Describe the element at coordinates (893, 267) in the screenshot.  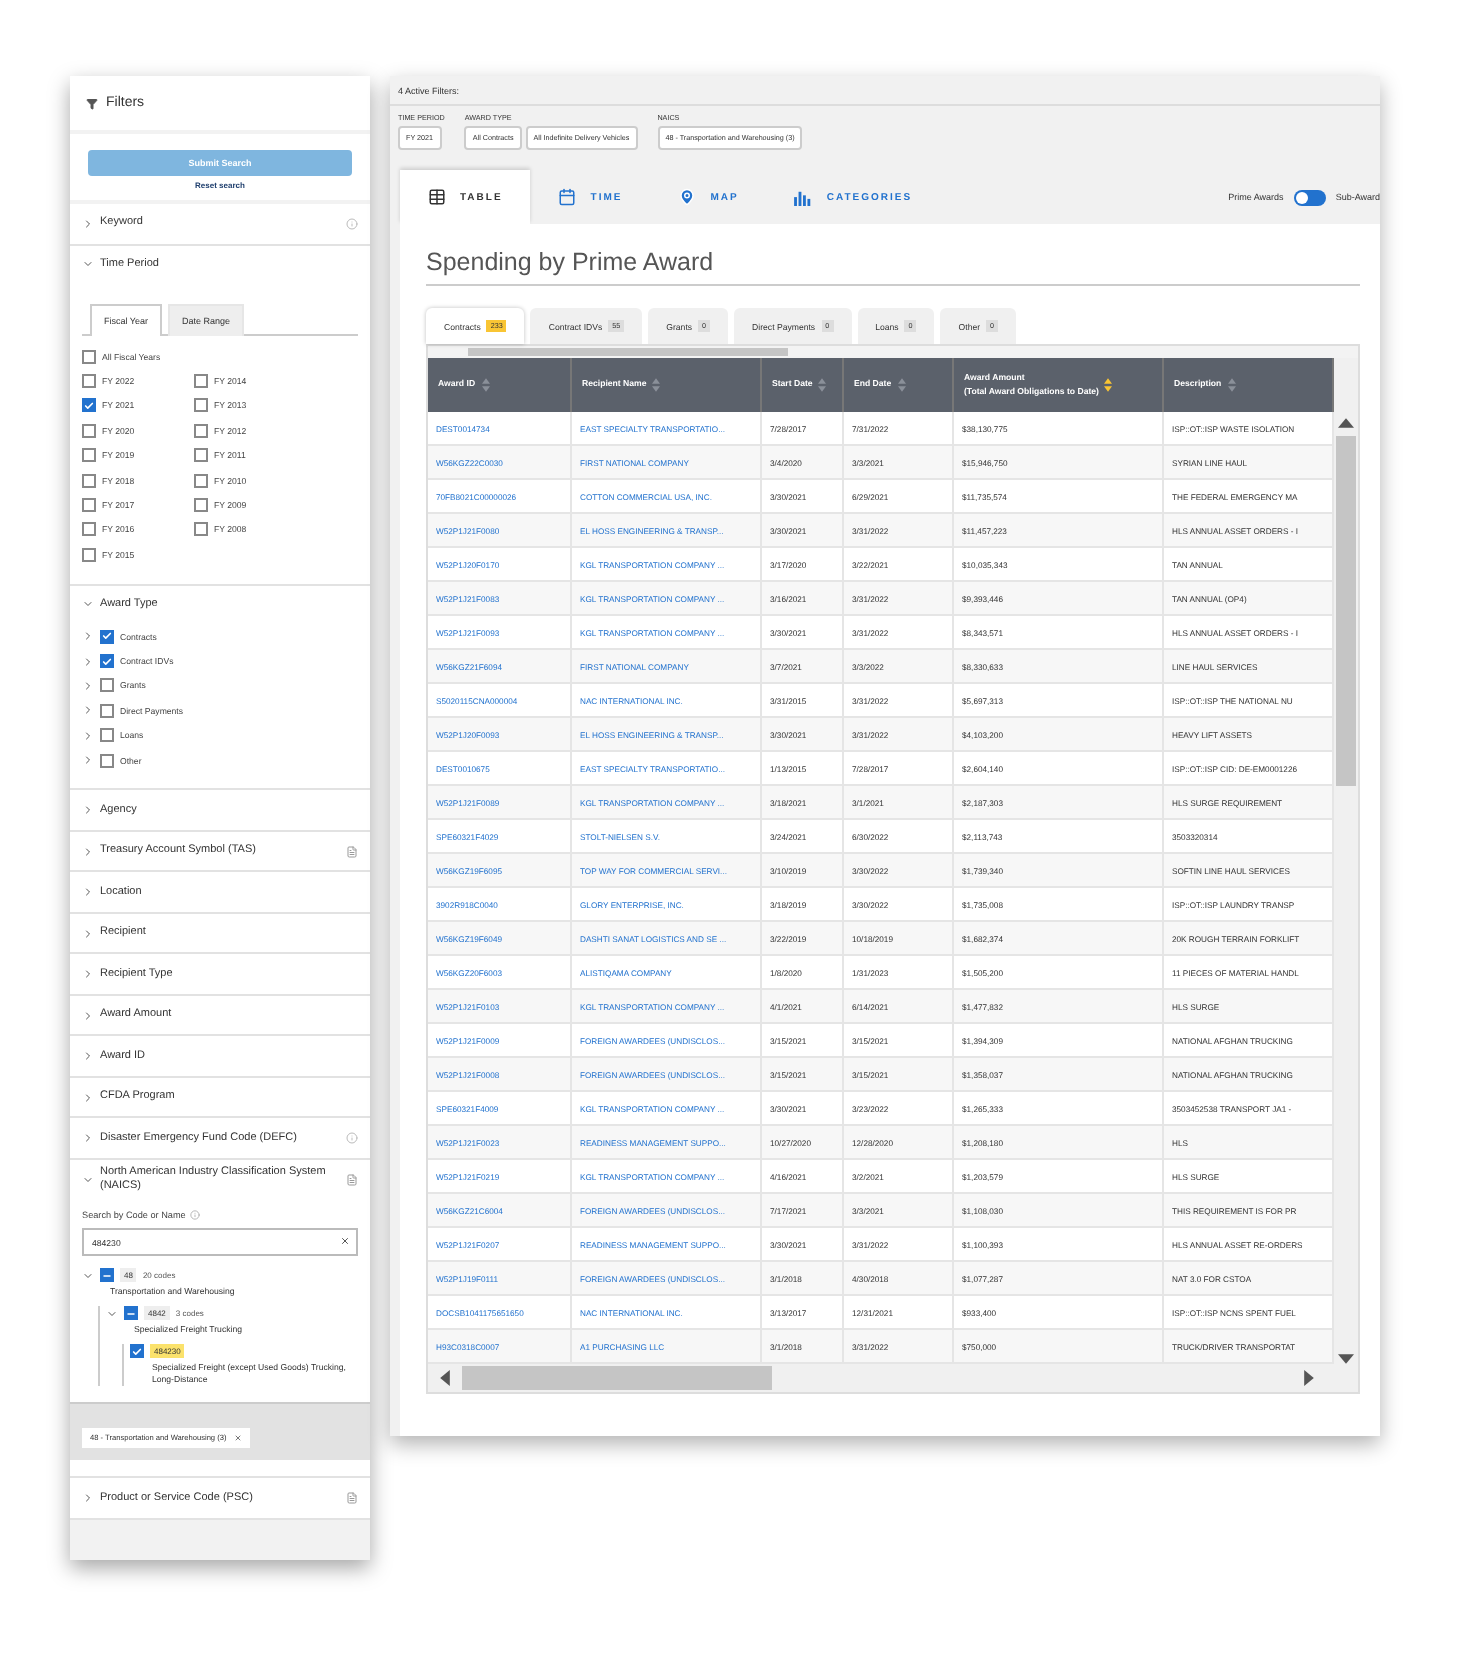
I see `page-heading: Spending by Prime Award` at that location.